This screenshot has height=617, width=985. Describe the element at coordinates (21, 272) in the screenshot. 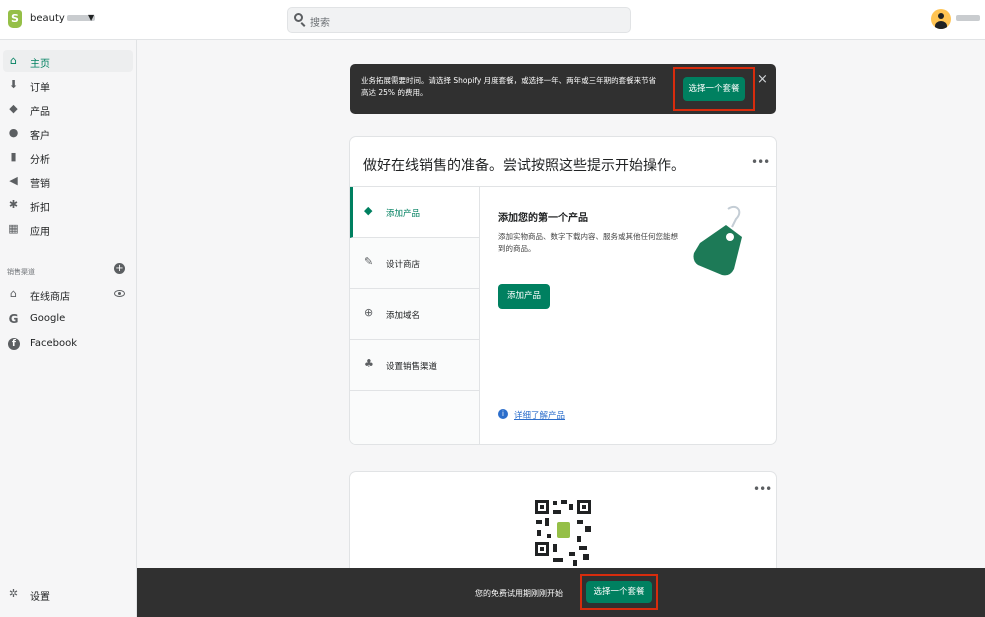

I see `sales-channels-title: 销售渠道` at that location.